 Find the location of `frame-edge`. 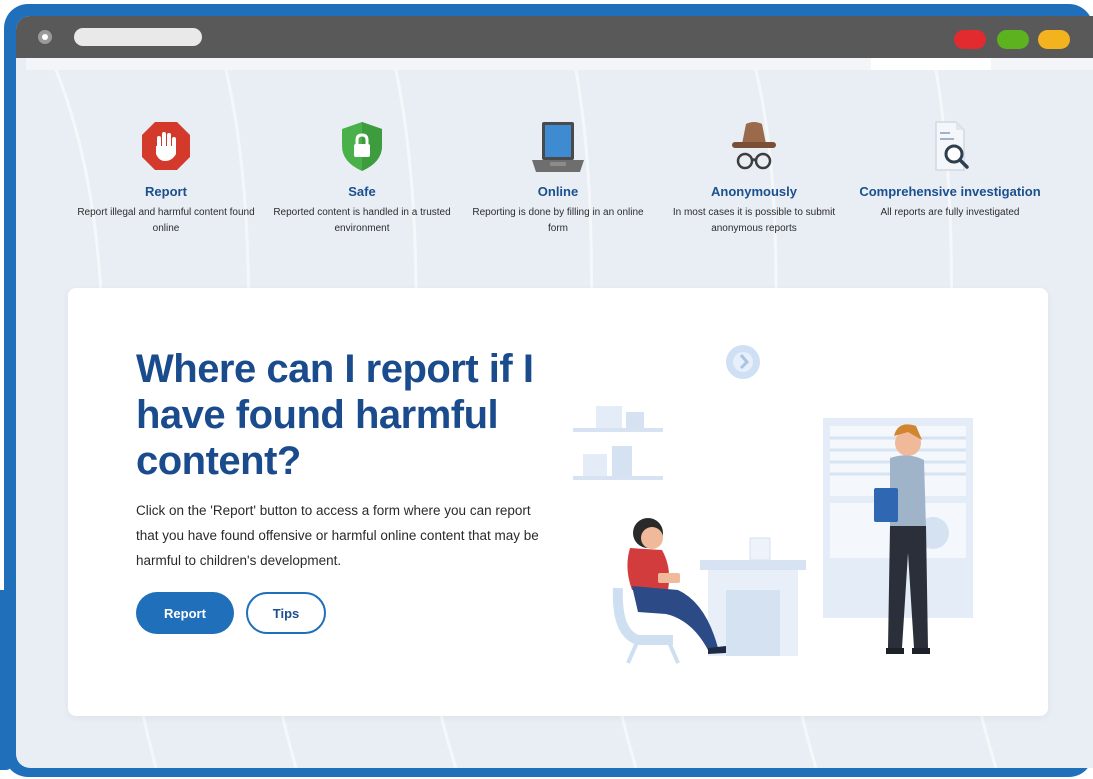

frame-edge is located at coordinates (6, 680).